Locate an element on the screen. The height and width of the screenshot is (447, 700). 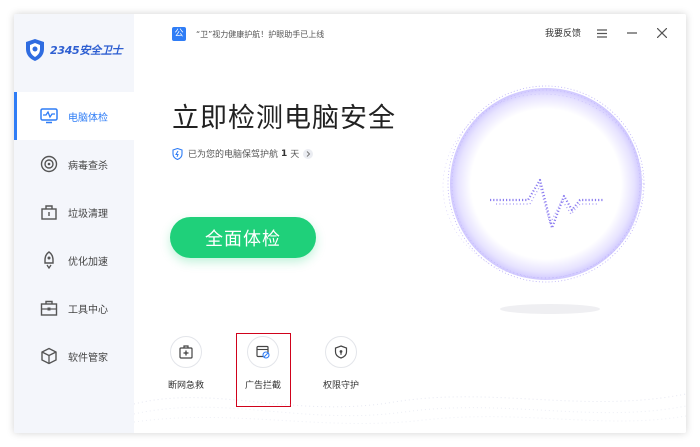
sidebar-item-label: 病毒查杀 is located at coordinates (88, 166).